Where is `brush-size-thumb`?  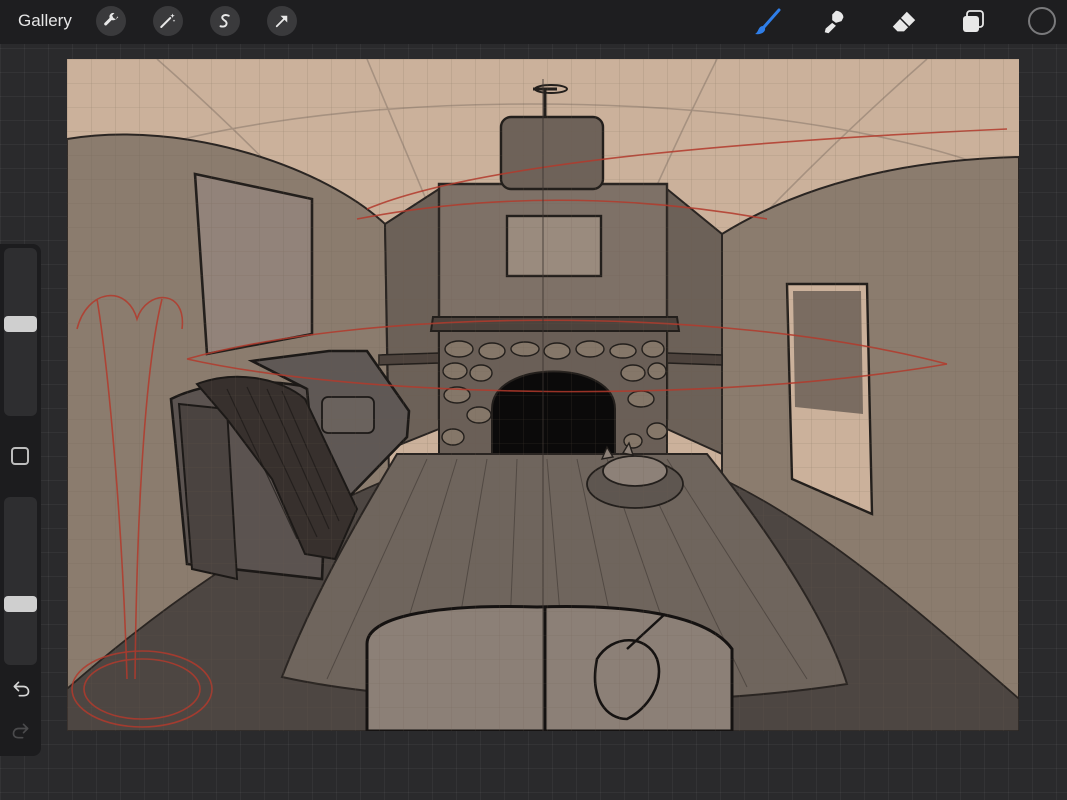 brush-size-thumb is located at coordinates (20, 324).